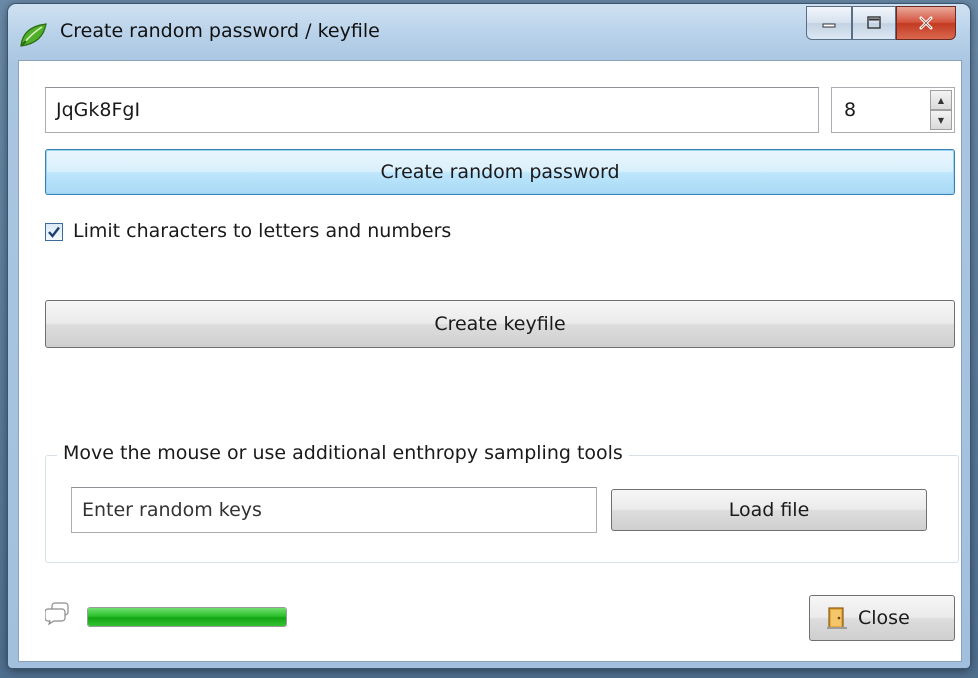  Describe the element at coordinates (837, 618) in the screenshot. I see `door-exit-icon` at that location.